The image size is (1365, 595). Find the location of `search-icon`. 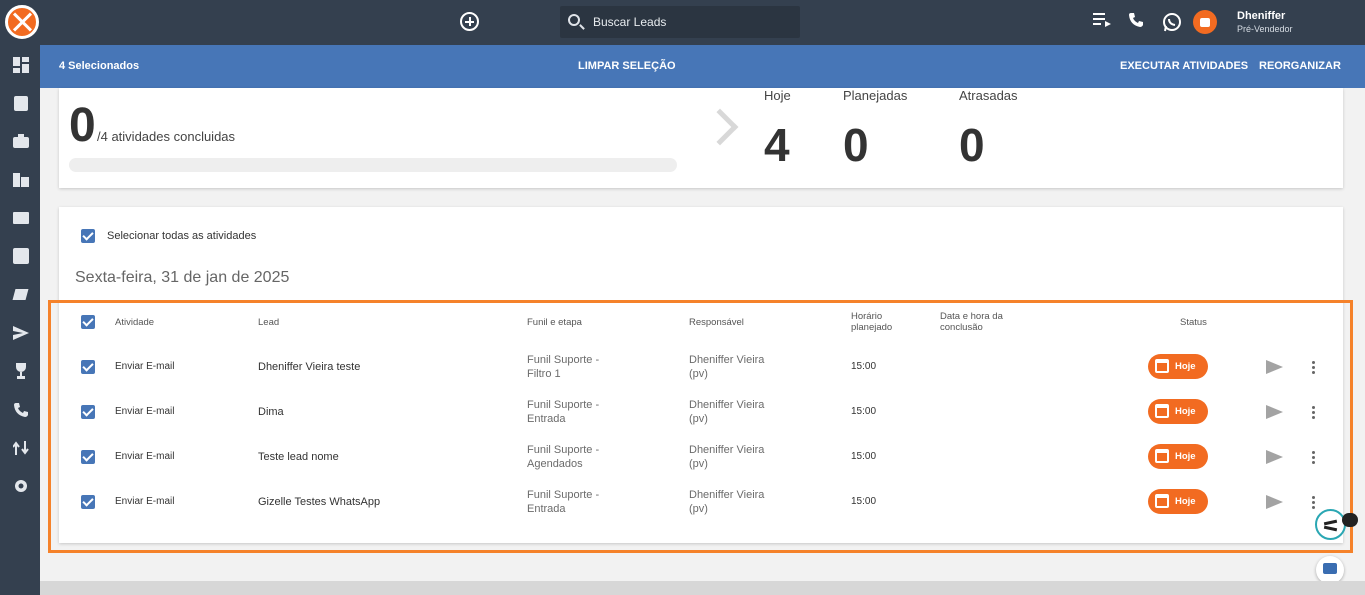

search-icon is located at coordinates (574, 20).